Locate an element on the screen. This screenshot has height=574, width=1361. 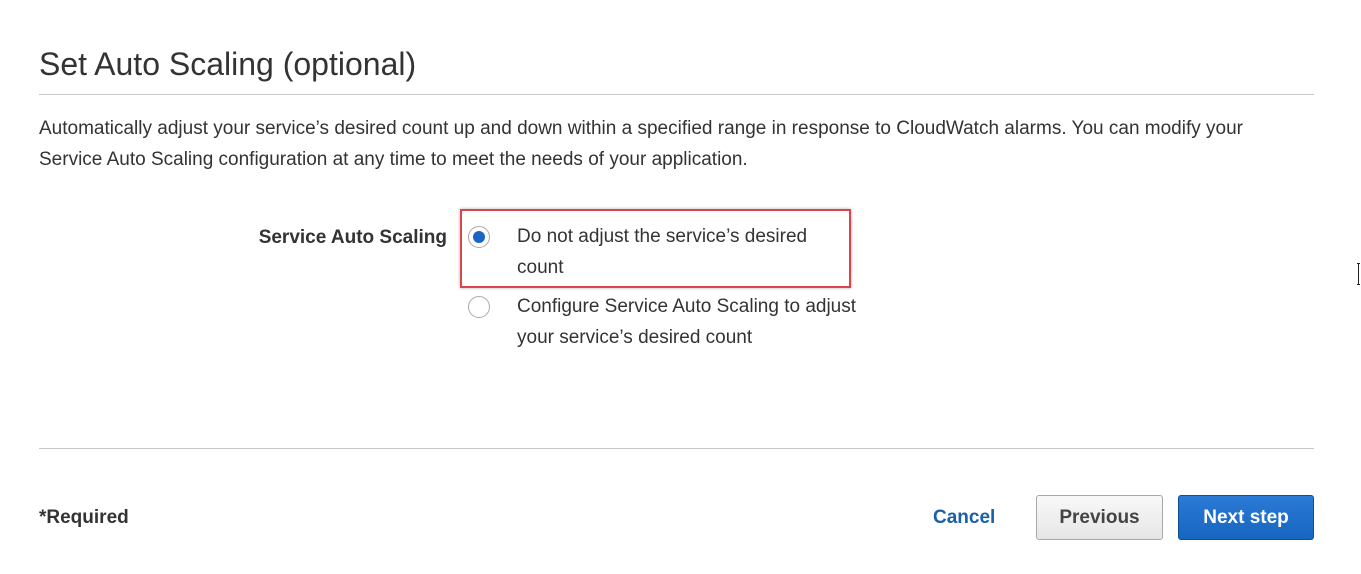
cancel-link: Cancel is located at coordinates (964, 518).